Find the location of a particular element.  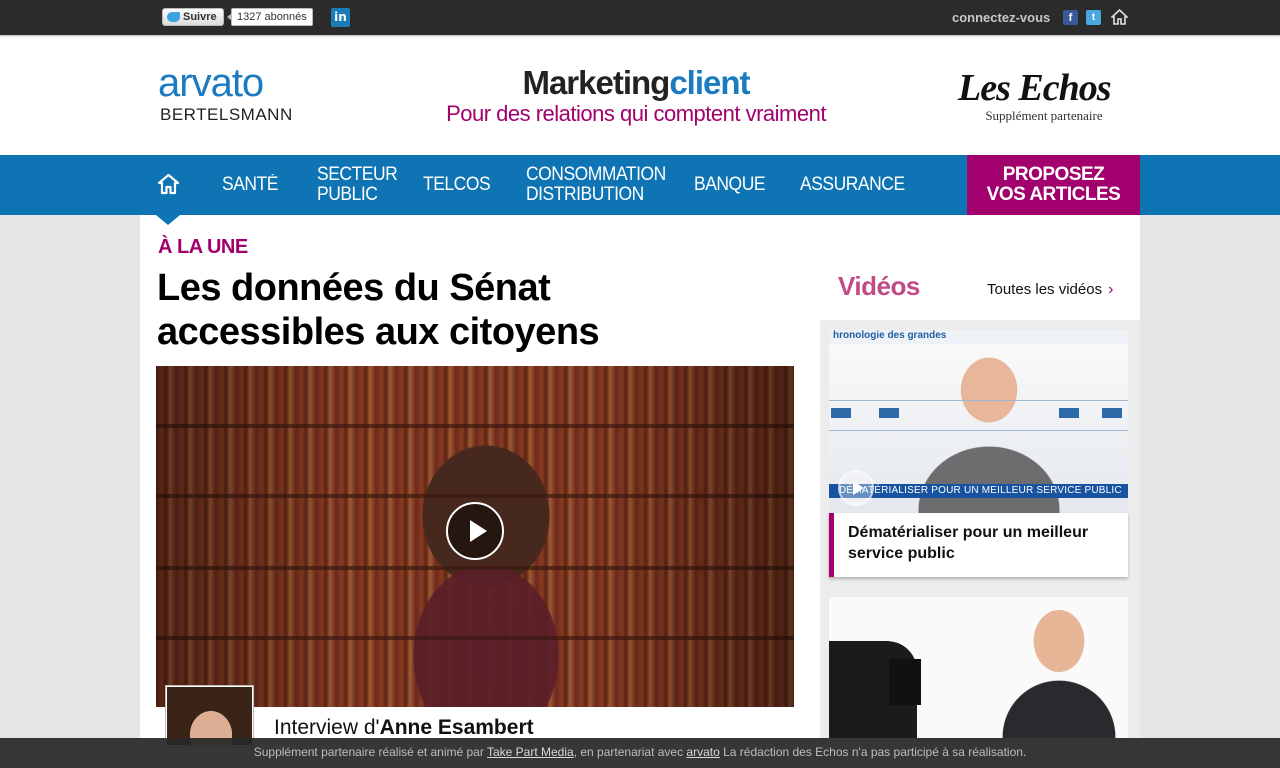

nav-item-label: CONSOMMATION is located at coordinates (596, 174).